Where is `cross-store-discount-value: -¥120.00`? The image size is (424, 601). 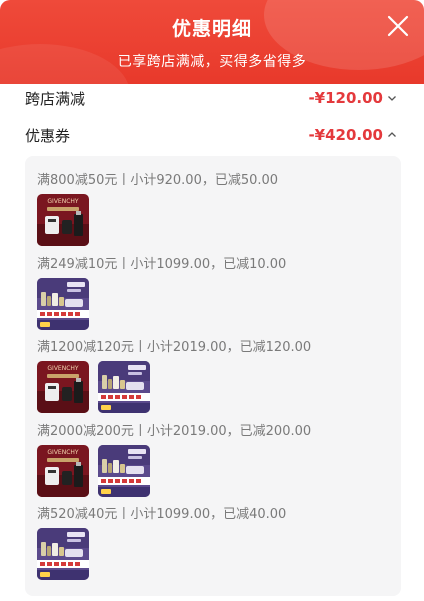 cross-store-discount-value: -¥120.00 is located at coordinates (345, 98).